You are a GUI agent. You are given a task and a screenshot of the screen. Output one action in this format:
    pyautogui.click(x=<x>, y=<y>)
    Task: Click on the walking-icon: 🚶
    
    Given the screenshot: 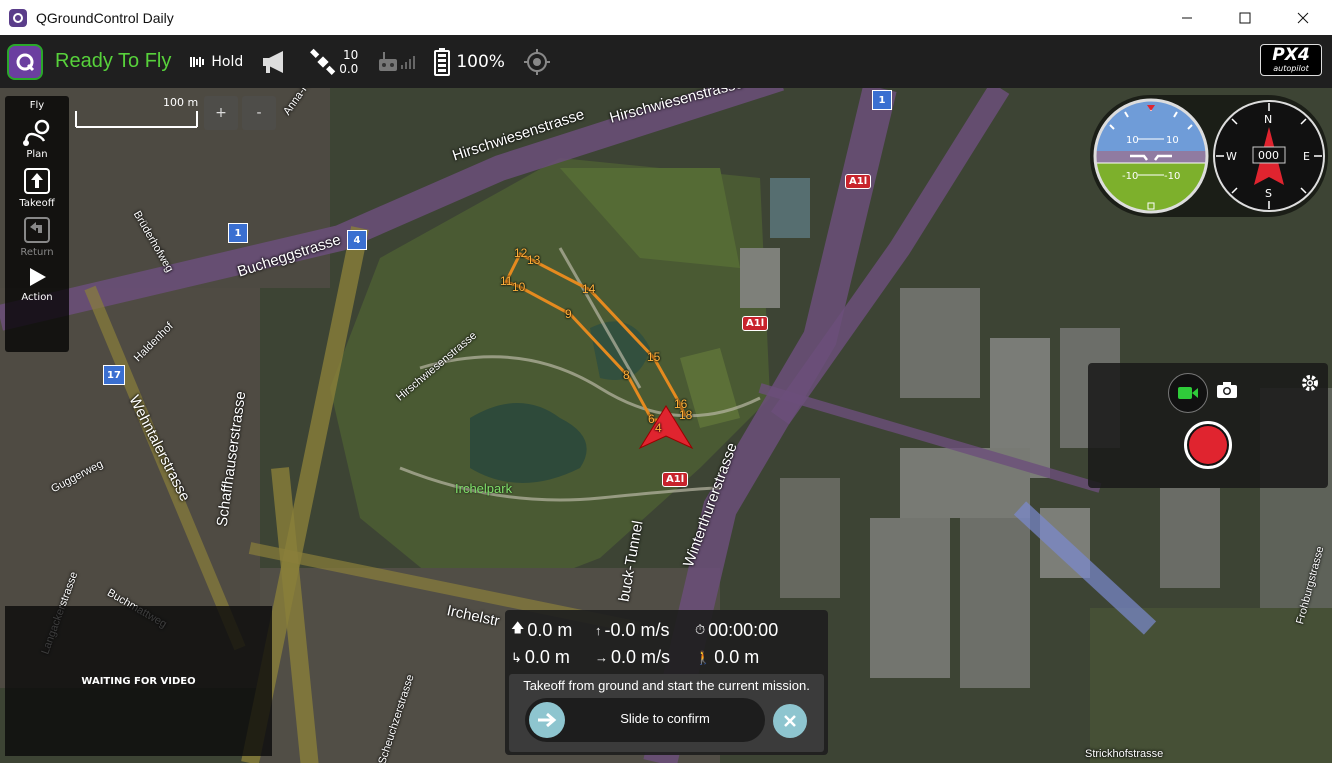 What is the action you would take?
    pyautogui.click(x=703, y=657)
    